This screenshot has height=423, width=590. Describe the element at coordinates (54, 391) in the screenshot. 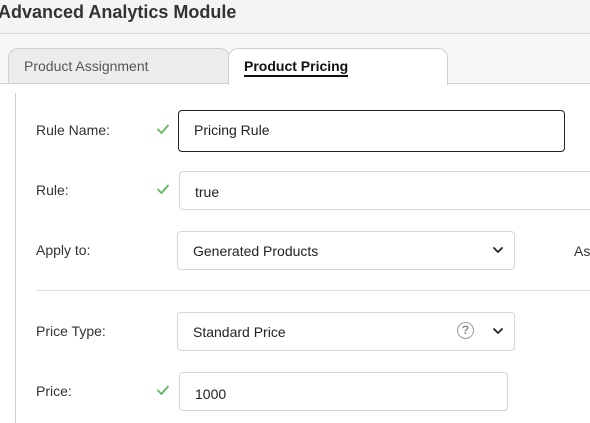

I see `price-label: Price:` at that location.